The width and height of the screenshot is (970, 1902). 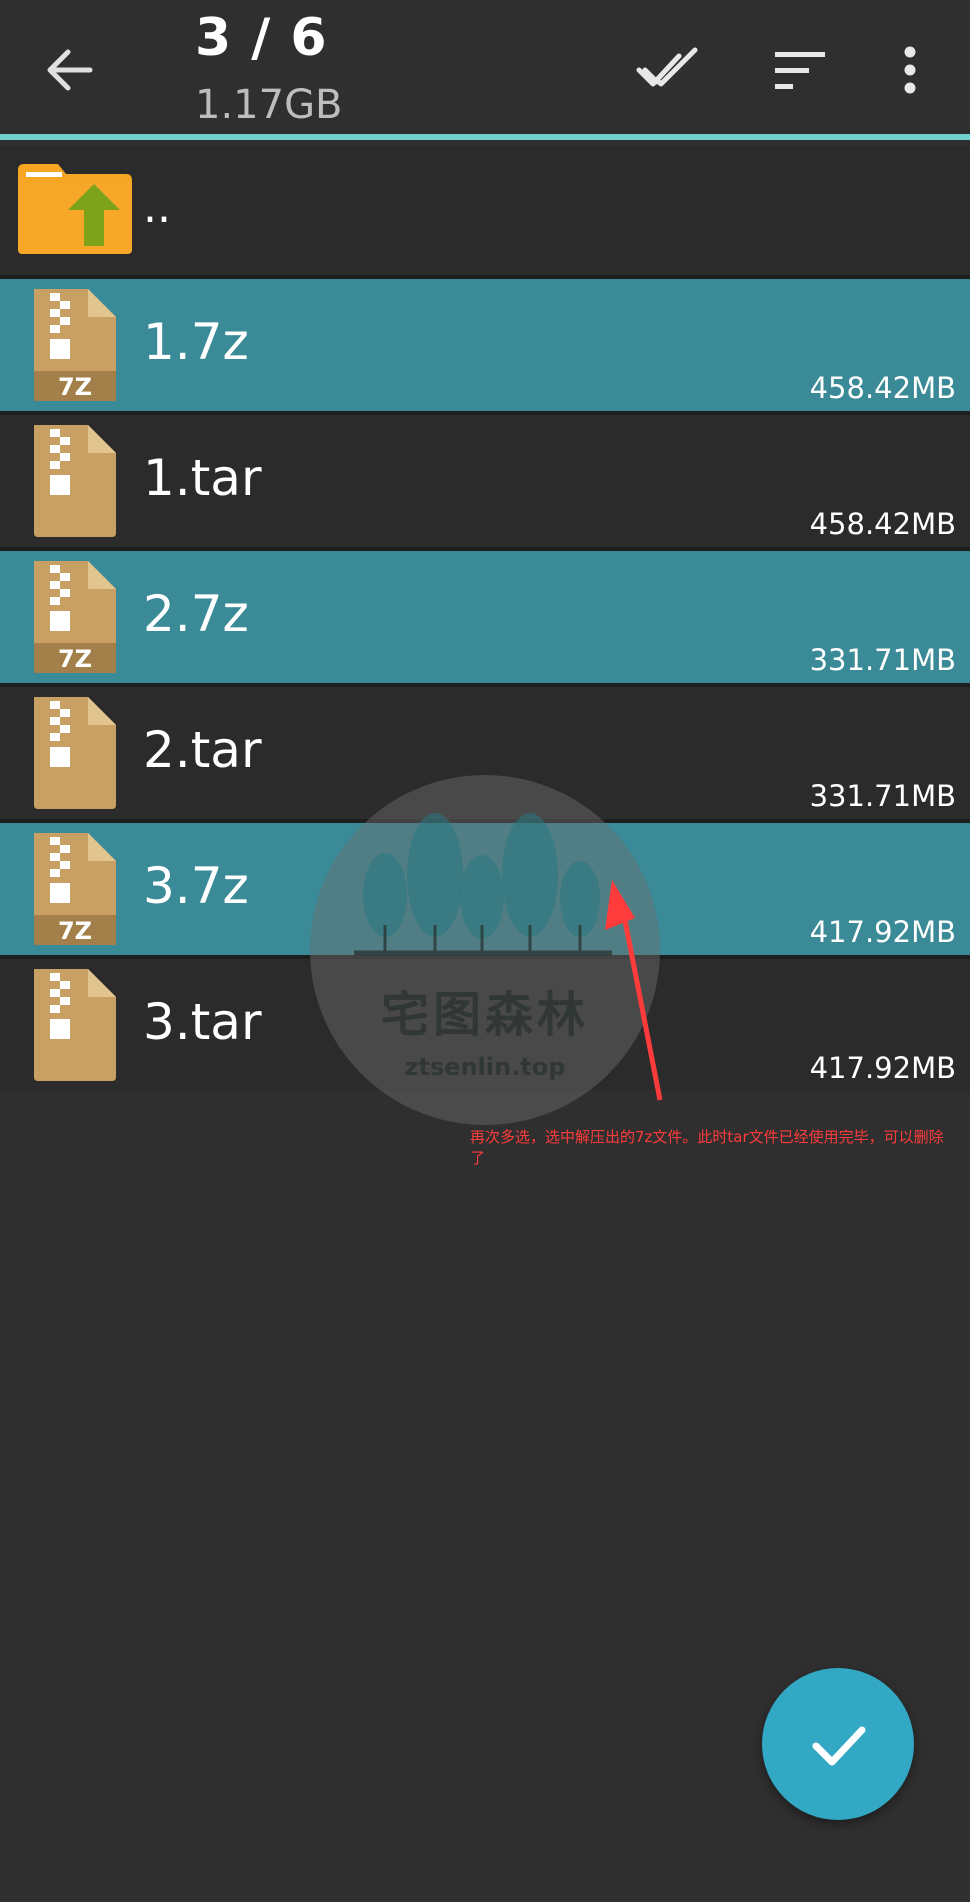 I want to click on select-all-button, so click(x=668, y=70).